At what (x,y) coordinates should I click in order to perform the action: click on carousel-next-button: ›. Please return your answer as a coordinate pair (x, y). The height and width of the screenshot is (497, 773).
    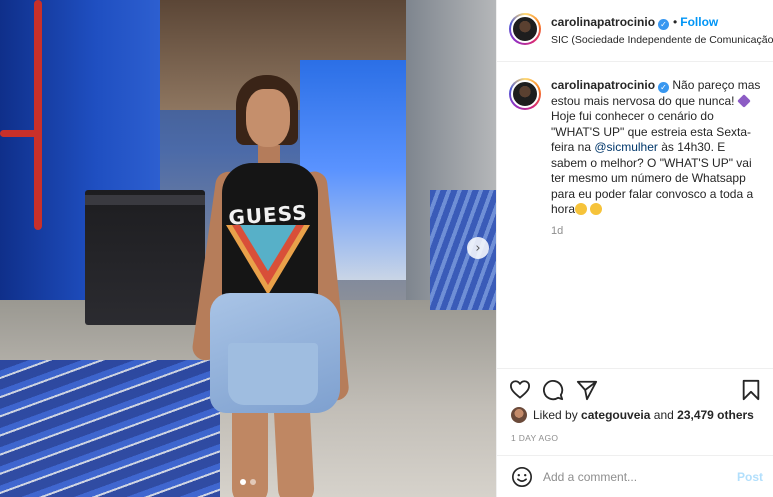
    Looking at the image, I should click on (478, 248).